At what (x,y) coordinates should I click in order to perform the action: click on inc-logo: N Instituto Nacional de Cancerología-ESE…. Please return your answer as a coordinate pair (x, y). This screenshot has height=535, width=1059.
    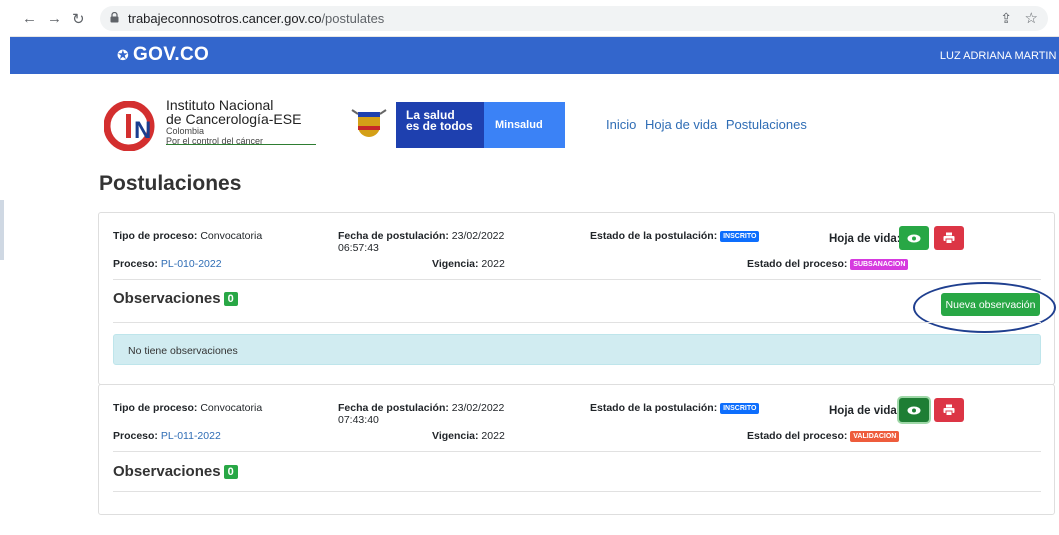
    Looking at the image, I should click on (214, 126).